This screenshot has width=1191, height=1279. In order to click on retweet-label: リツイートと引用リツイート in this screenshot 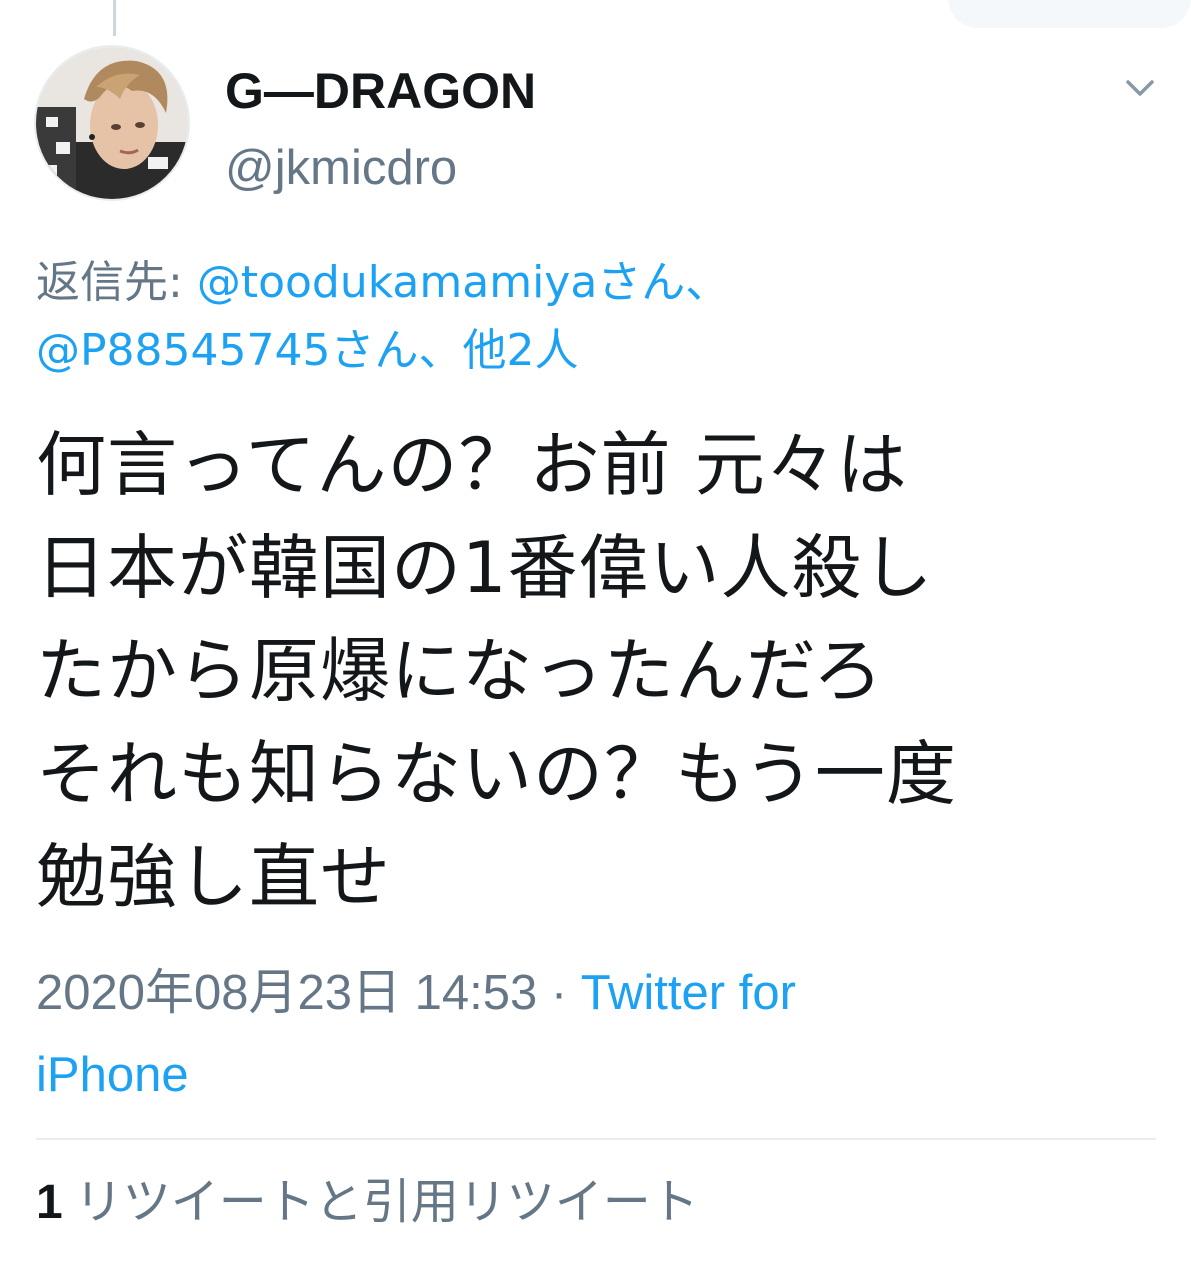, I will do `click(386, 1202)`.